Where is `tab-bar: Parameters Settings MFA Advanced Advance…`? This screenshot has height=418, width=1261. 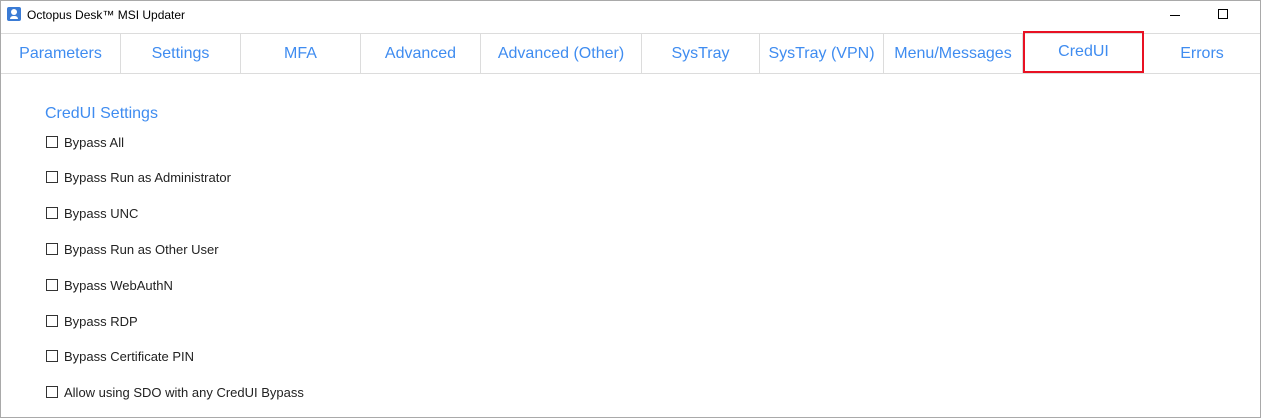
tab-bar: Parameters Settings MFA Advanced Advance… is located at coordinates (630, 52).